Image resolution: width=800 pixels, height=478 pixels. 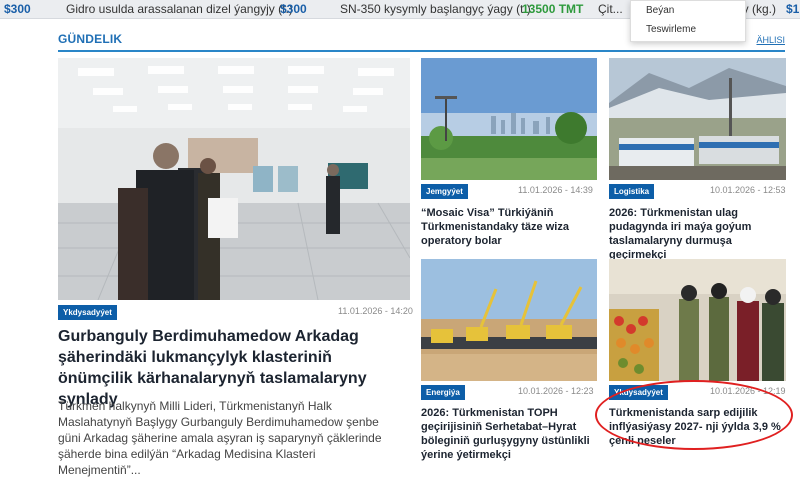 I want to click on dropdown-item-beyan: Beýan, so click(x=660, y=10).